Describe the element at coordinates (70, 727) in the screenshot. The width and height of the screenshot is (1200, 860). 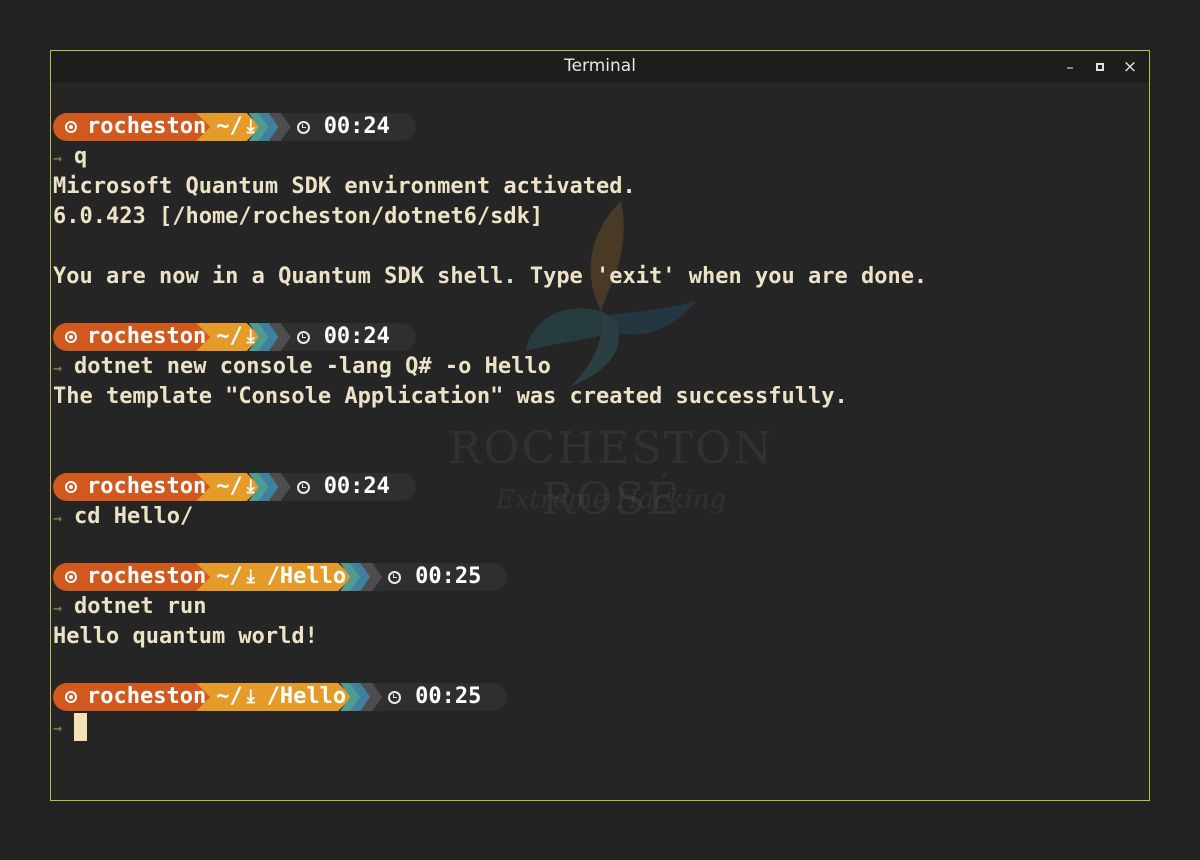
I see `command-input-line: →` at that location.